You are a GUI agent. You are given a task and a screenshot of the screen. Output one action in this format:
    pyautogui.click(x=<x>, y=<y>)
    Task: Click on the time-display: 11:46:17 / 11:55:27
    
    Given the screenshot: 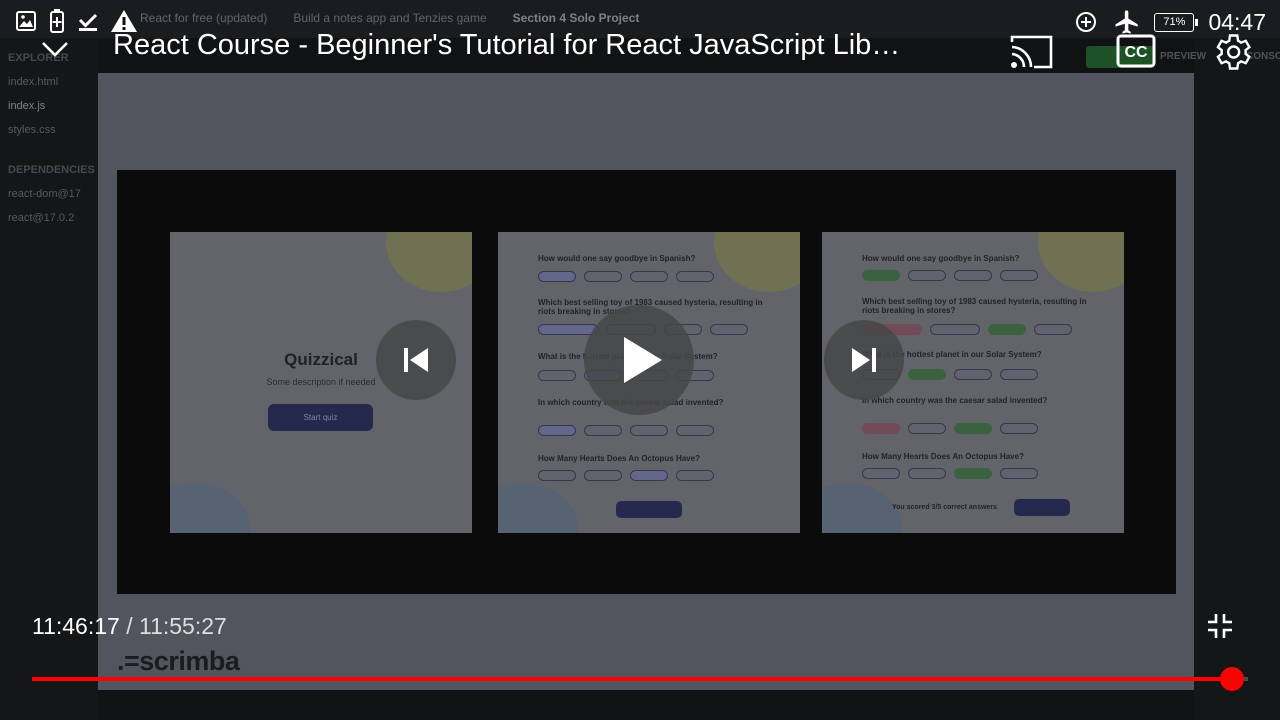 What is the action you would take?
    pyautogui.click(x=129, y=626)
    